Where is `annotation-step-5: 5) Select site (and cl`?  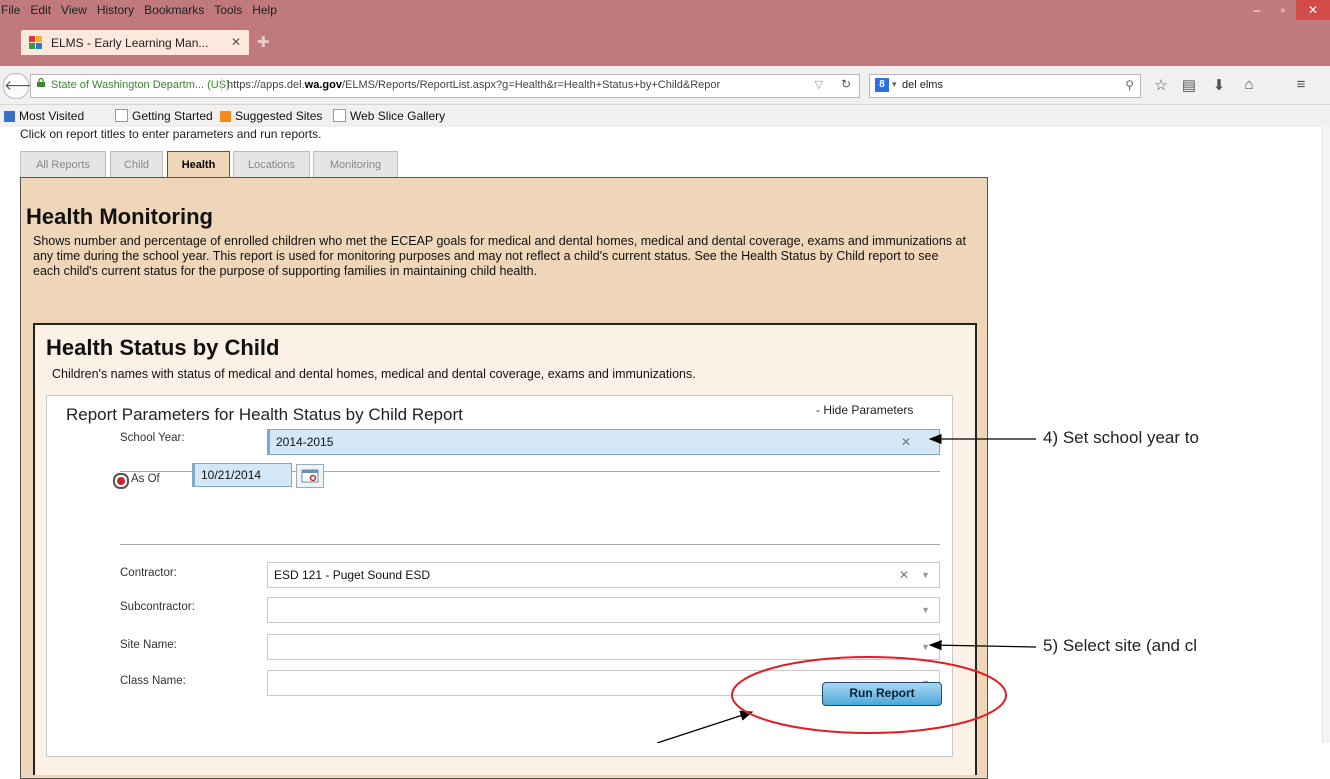 annotation-step-5: 5) Select site (and cl is located at coordinates (1120, 645).